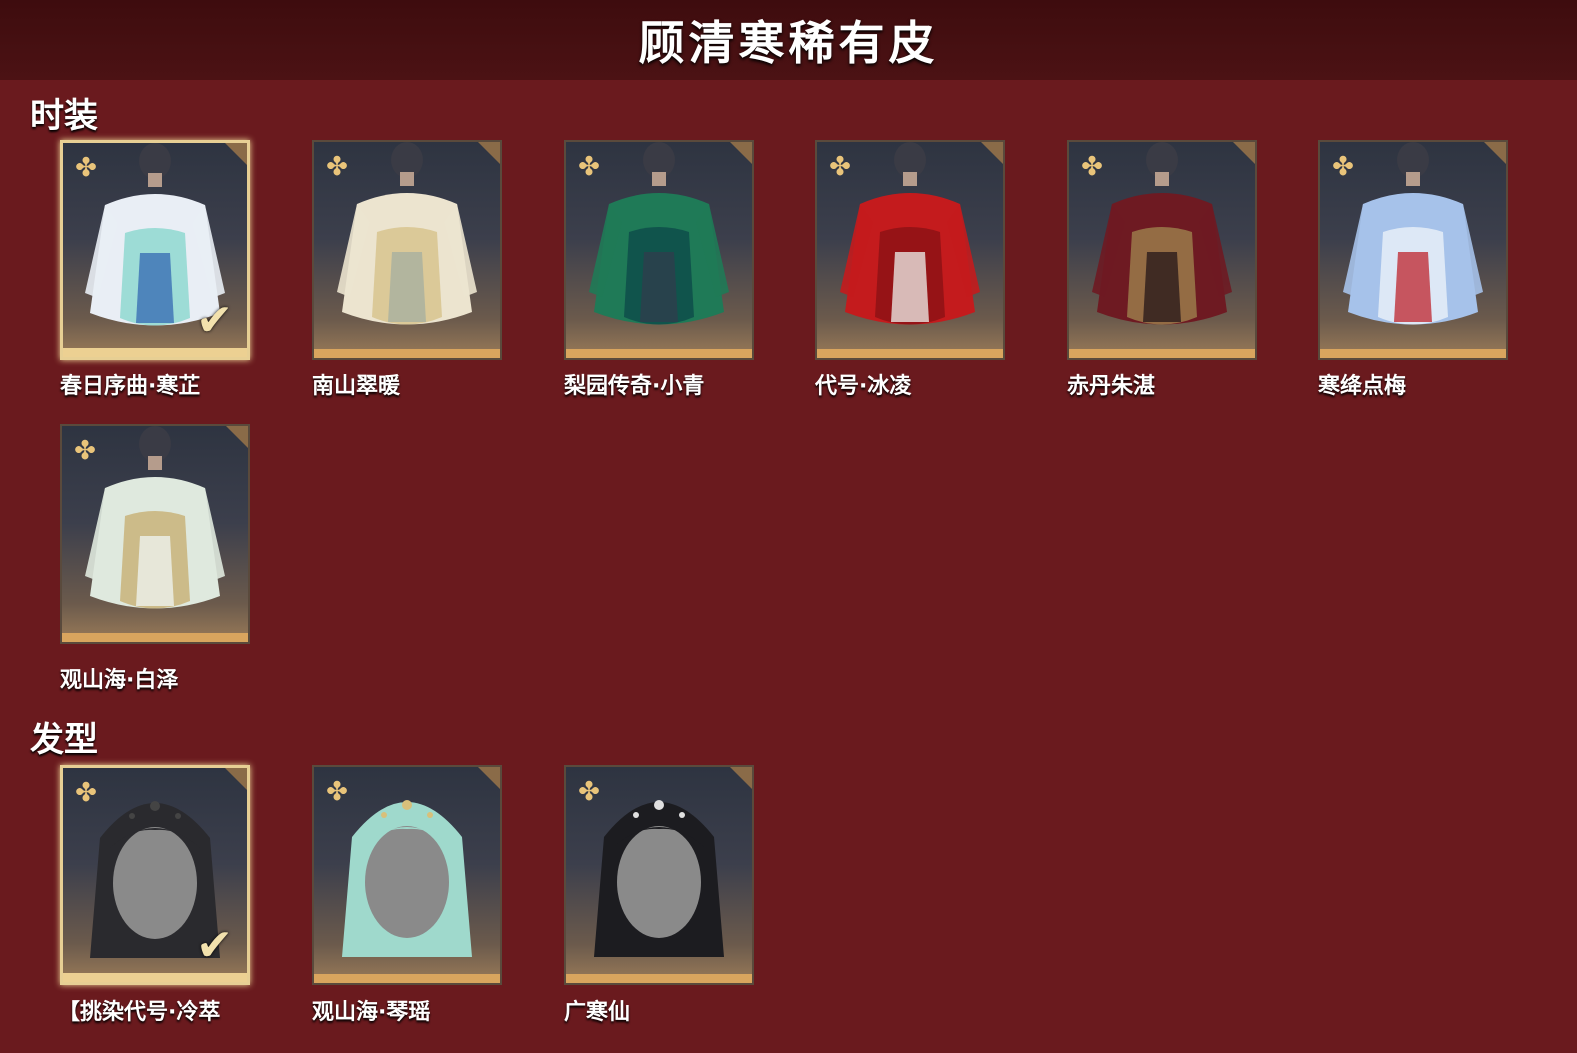 This screenshot has height=1053, width=1577. What do you see at coordinates (356, 386) in the screenshot?
I see `outfit-name: 南山翠暖` at bounding box center [356, 386].